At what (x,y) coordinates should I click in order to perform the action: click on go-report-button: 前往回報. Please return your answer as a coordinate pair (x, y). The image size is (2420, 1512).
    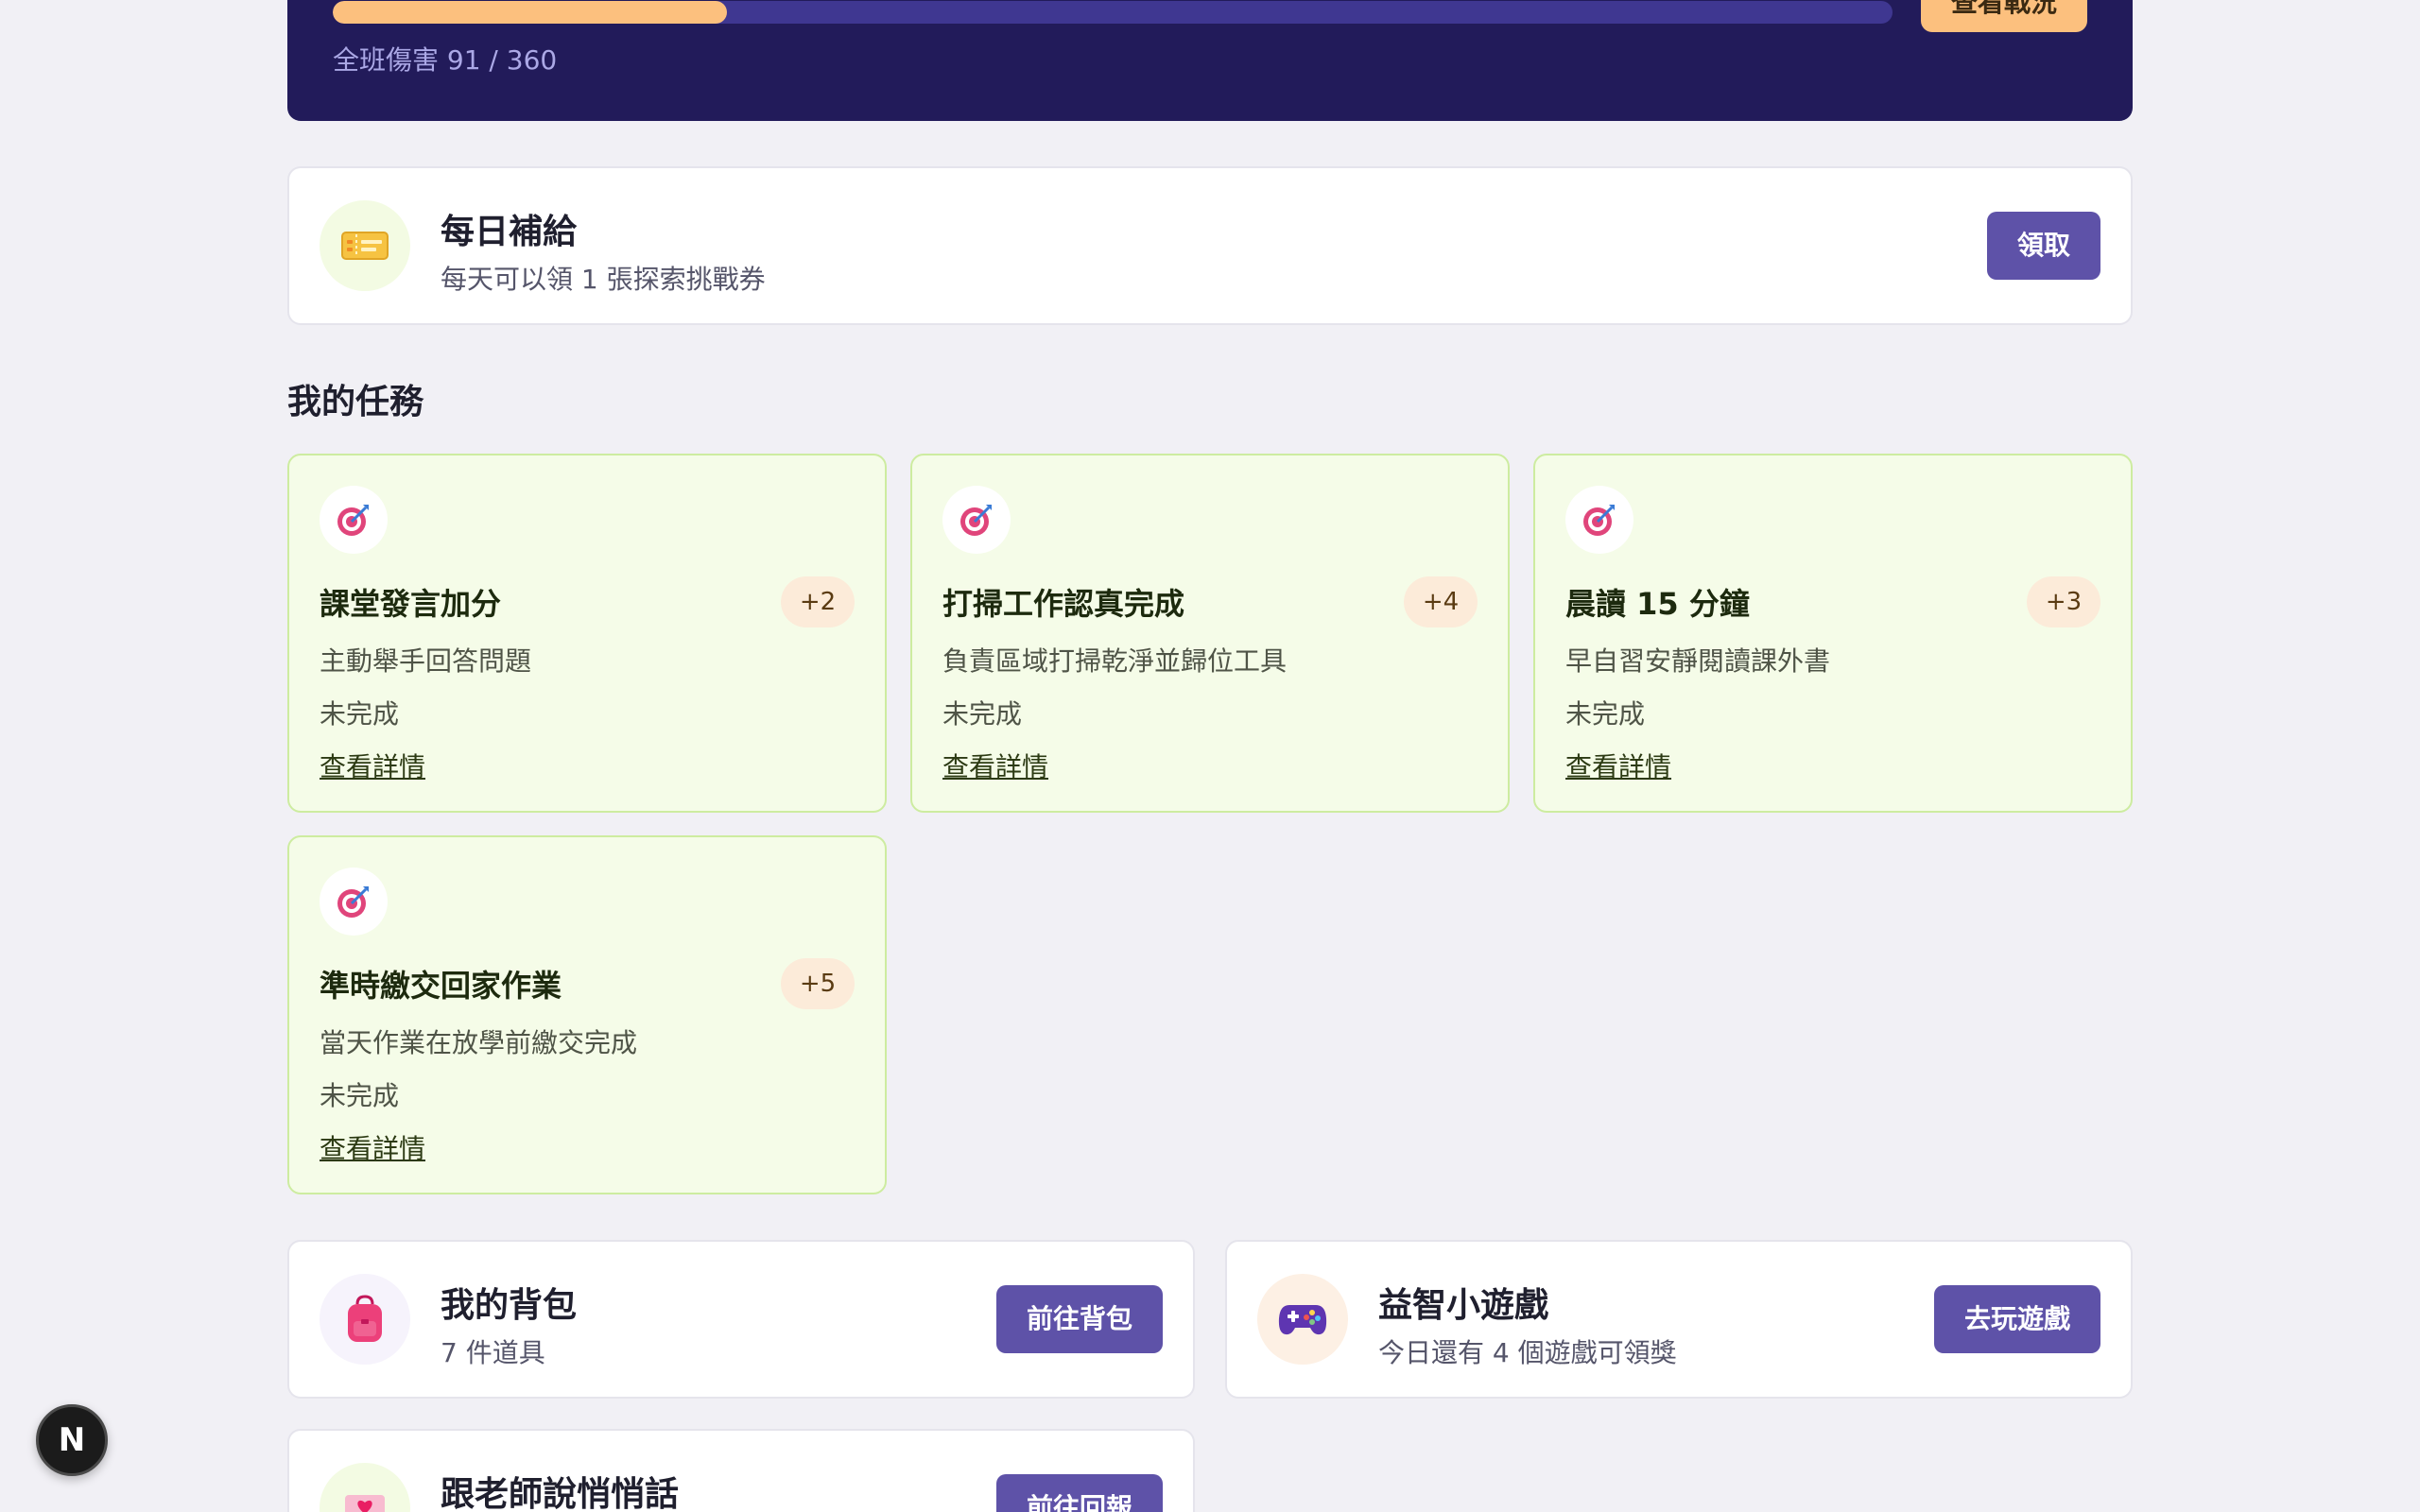
    Looking at the image, I should click on (1079, 1493).